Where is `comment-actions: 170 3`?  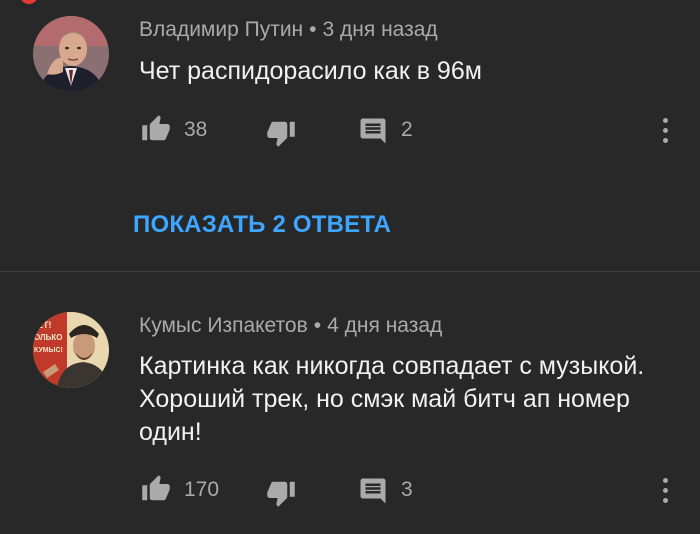 comment-actions: 170 3 is located at coordinates (350, 490).